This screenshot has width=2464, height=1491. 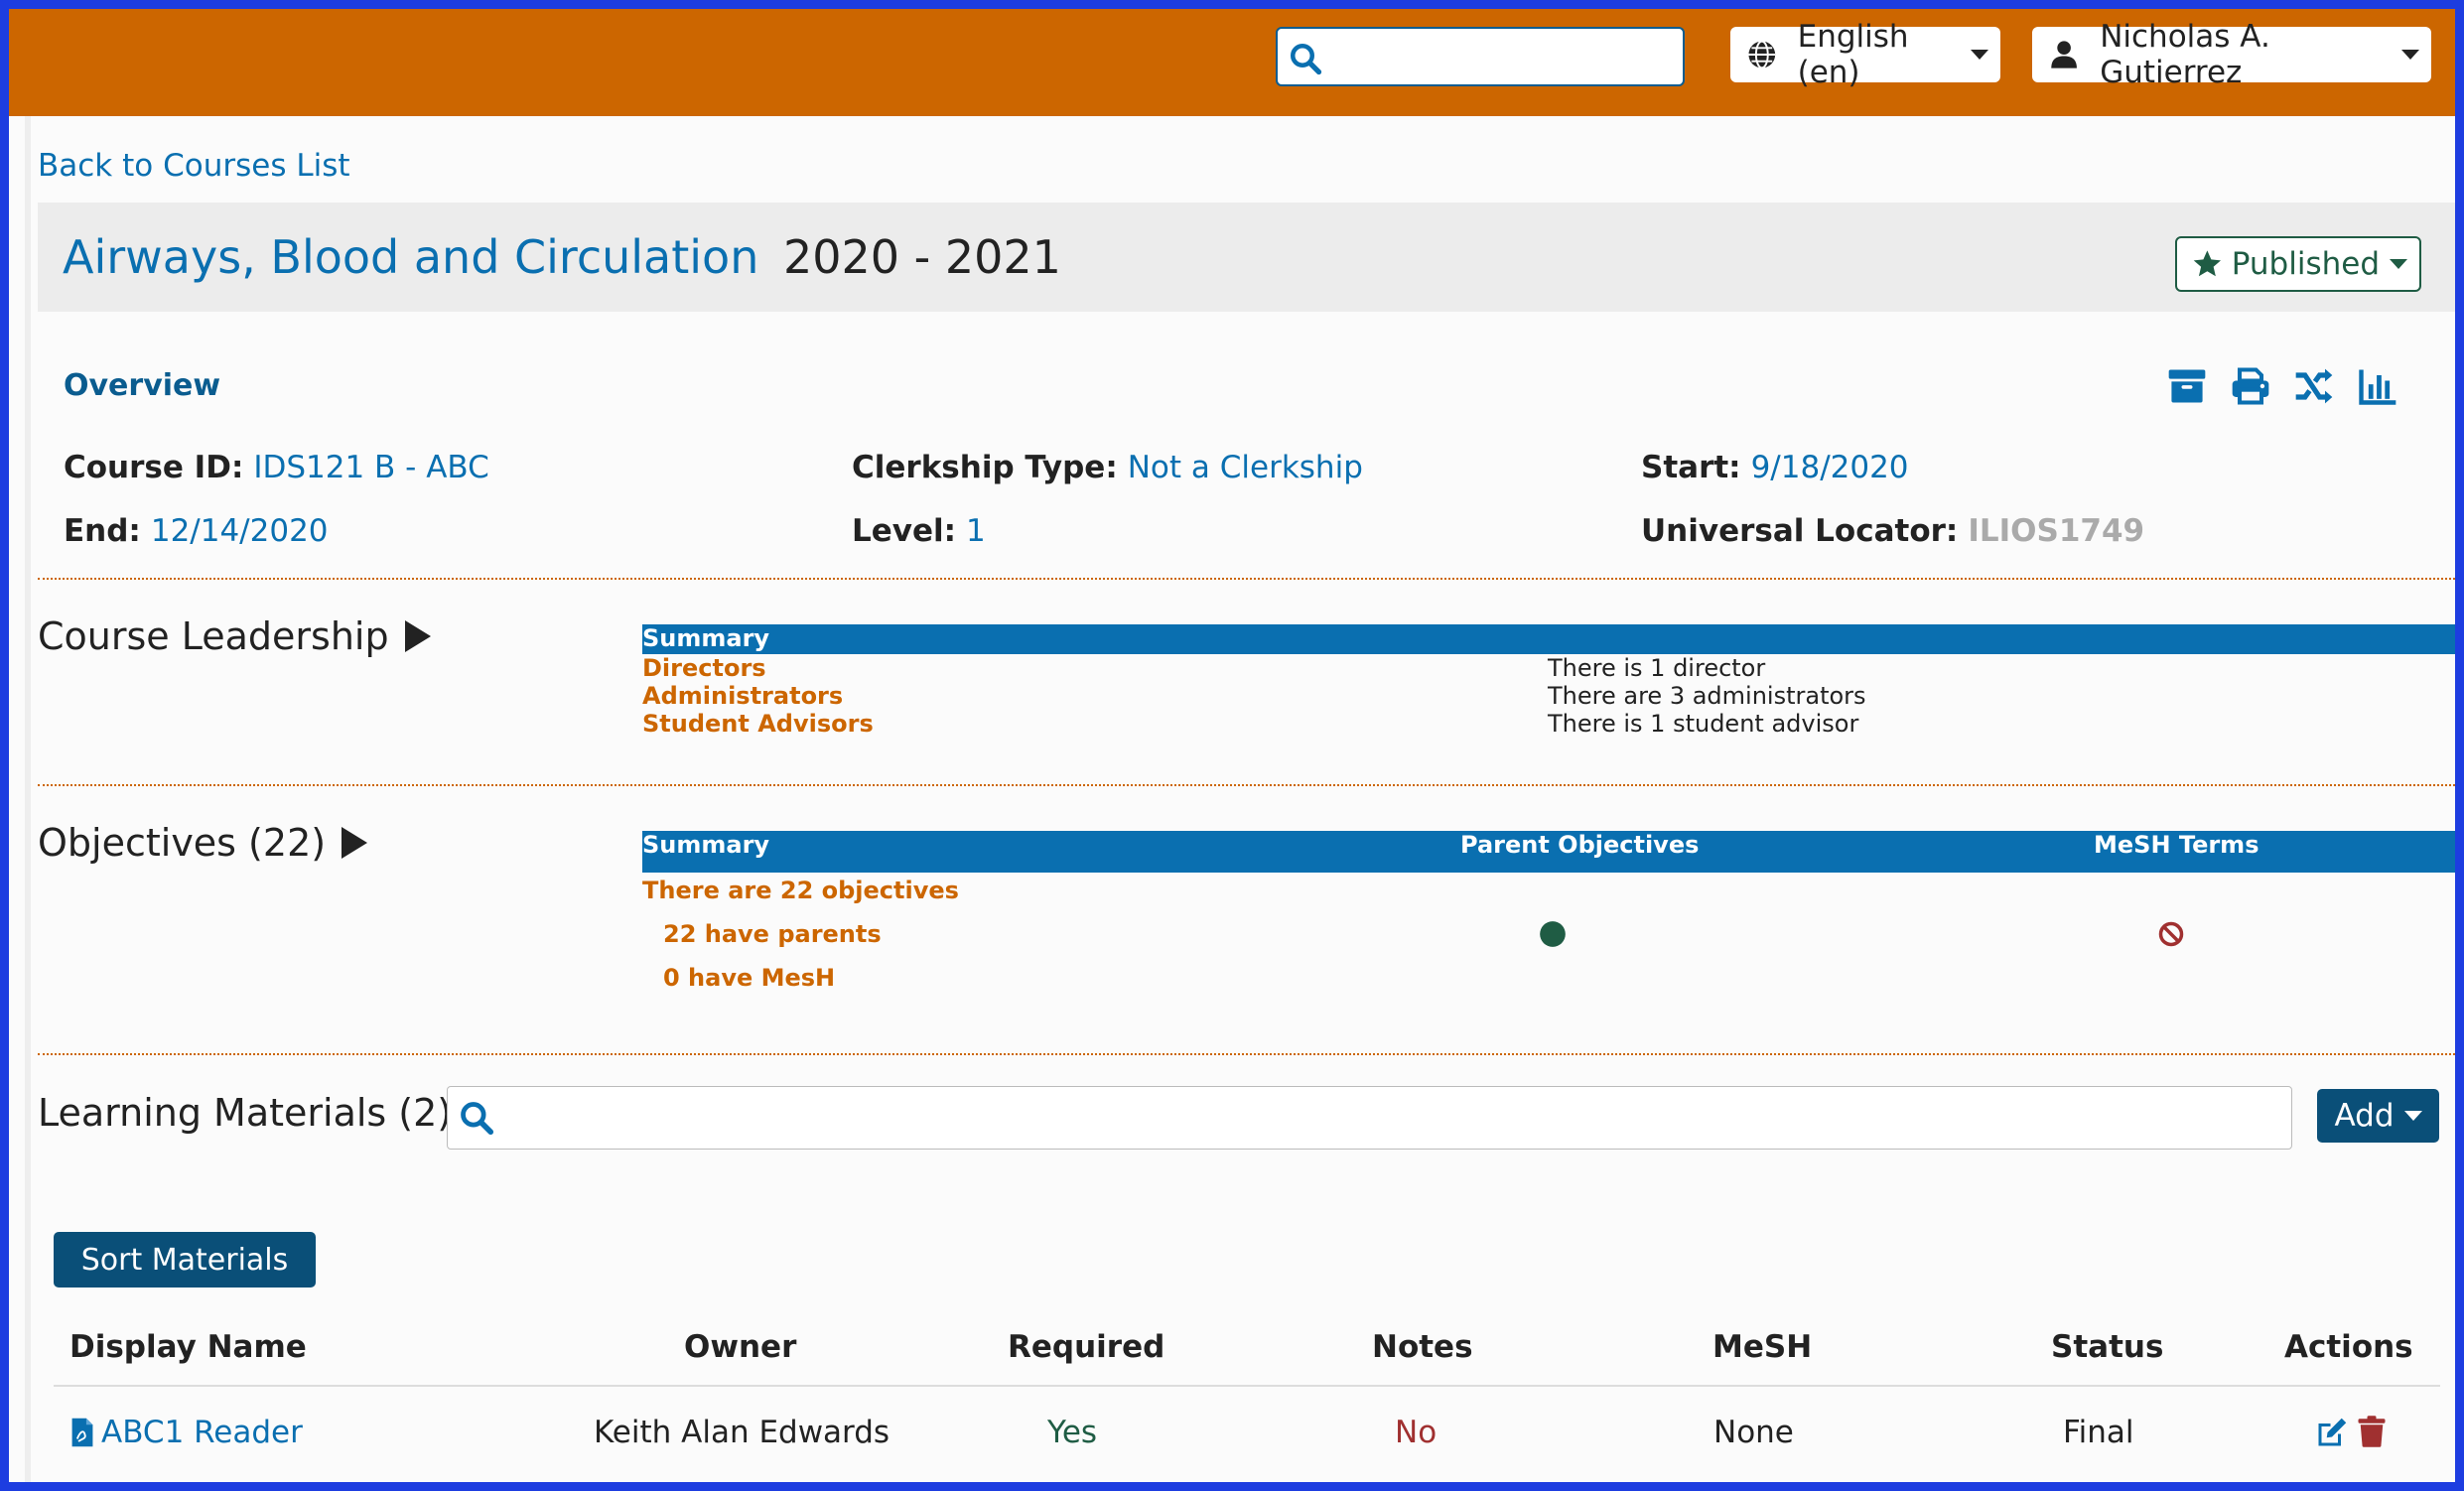 What do you see at coordinates (1416, 1432) in the screenshot?
I see `material-notes: No` at bounding box center [1416, 1432].